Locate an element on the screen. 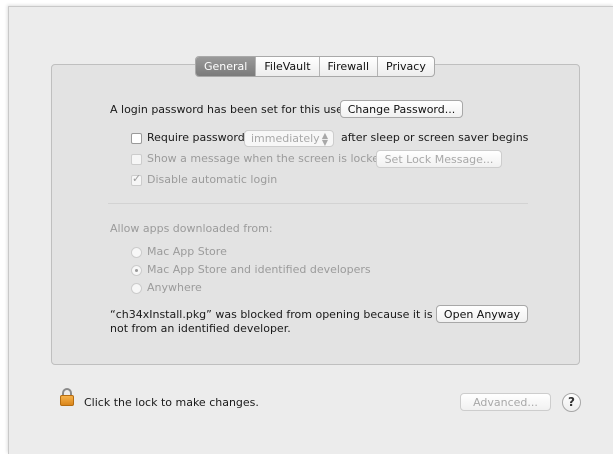  checkmark-icon: ✓ is located at coordinates (137, 178).